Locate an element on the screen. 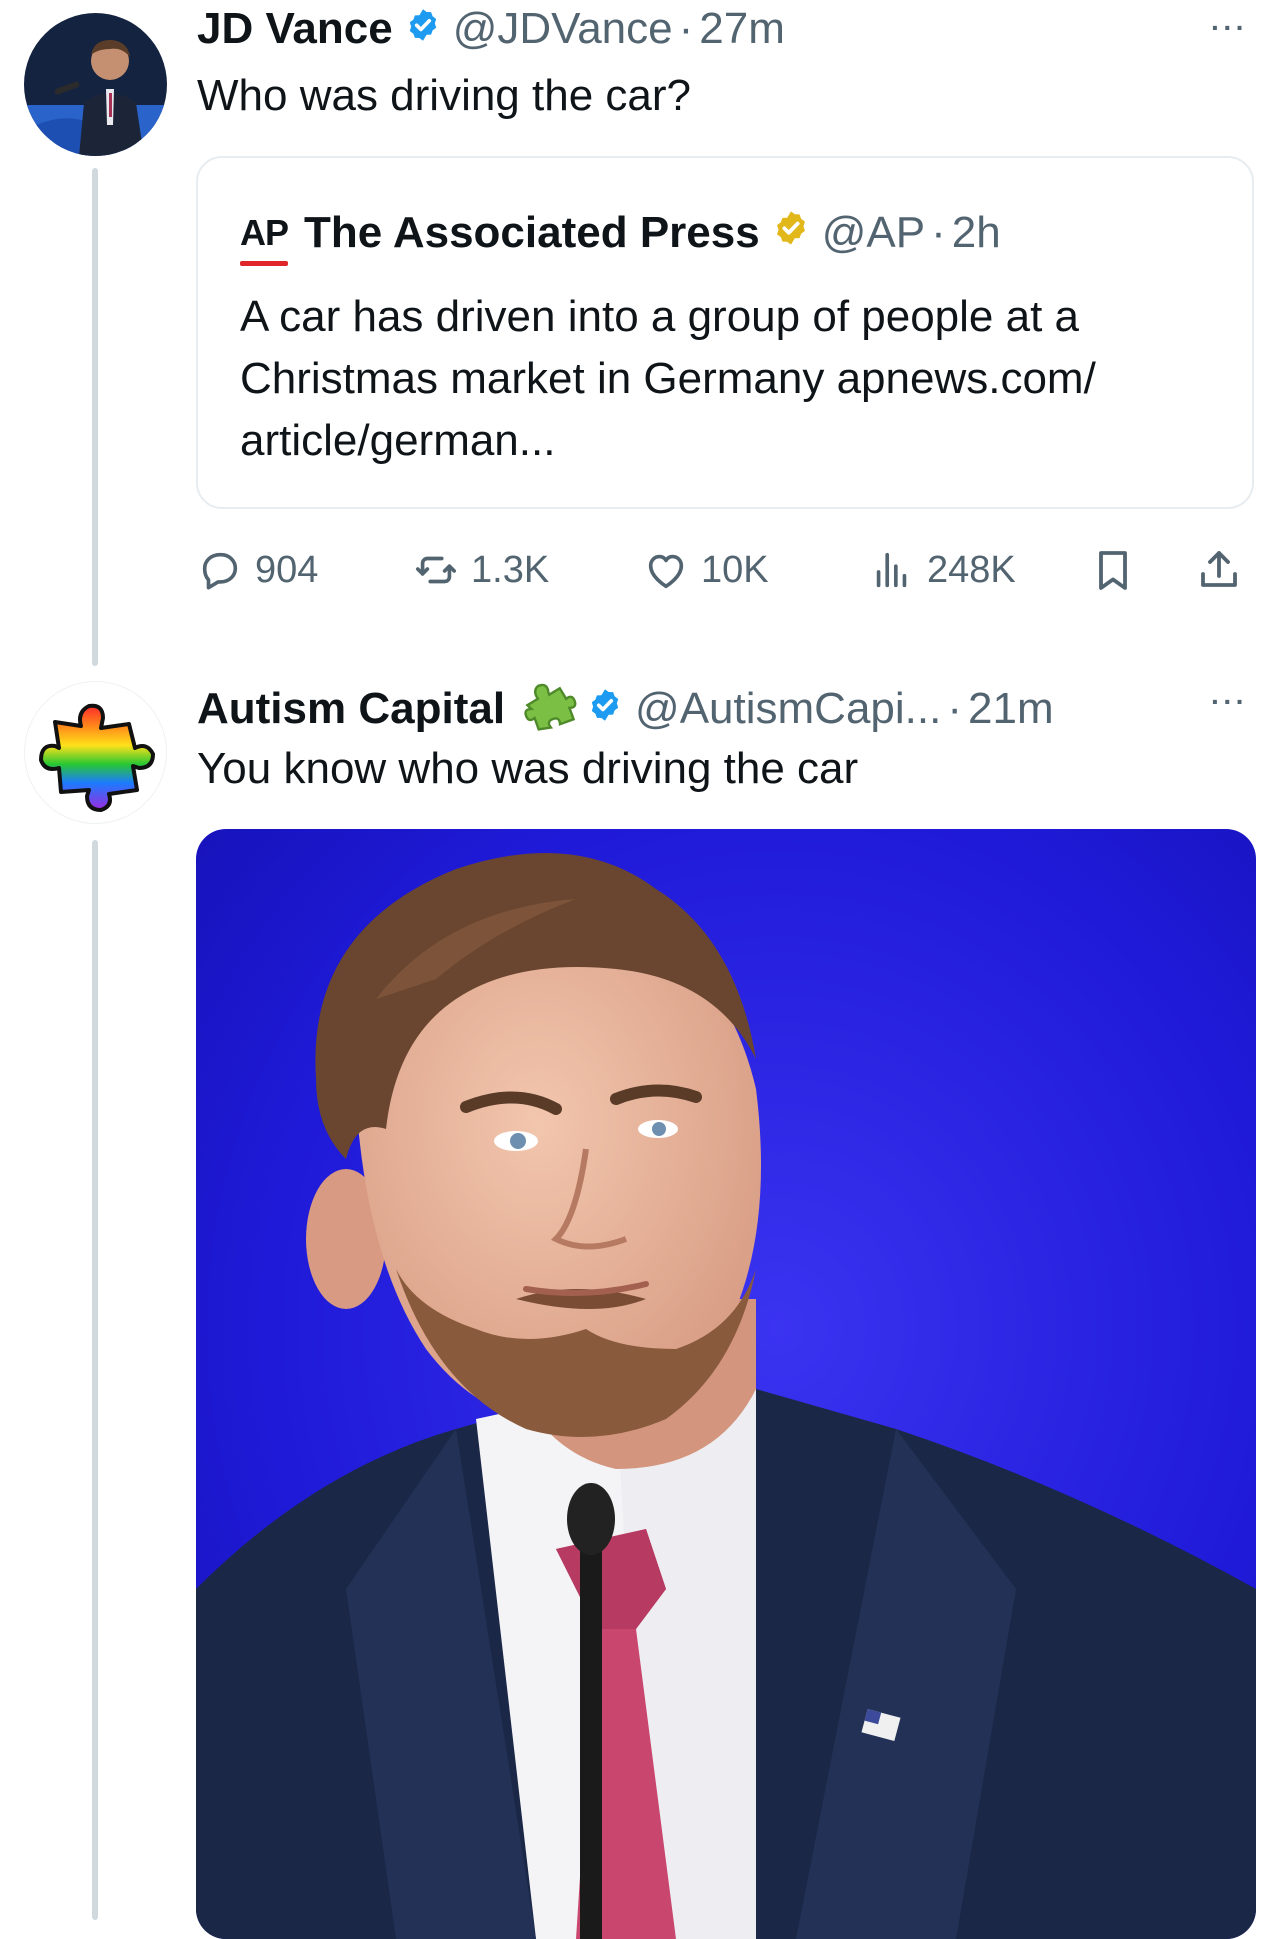  repost-count: 1.3K is located at coordinates (510, 569).